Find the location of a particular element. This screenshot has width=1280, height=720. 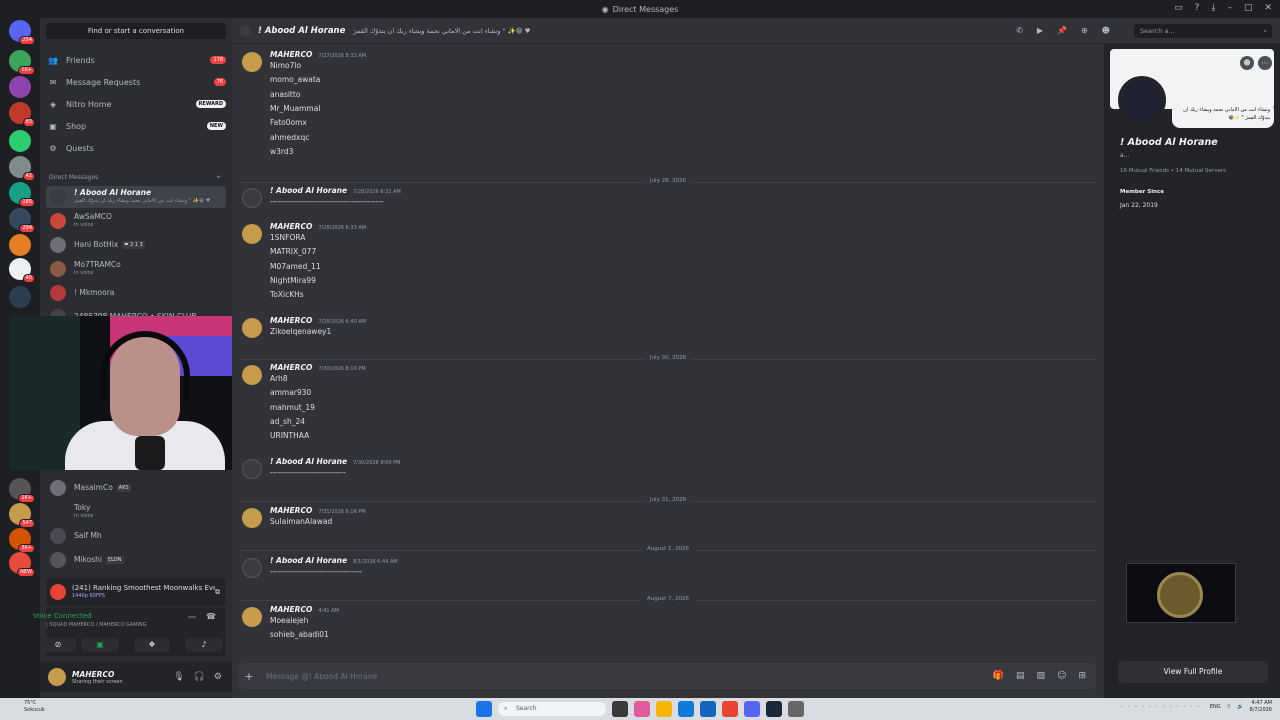

server-icon: 83 is located at coordinates (22, 114).